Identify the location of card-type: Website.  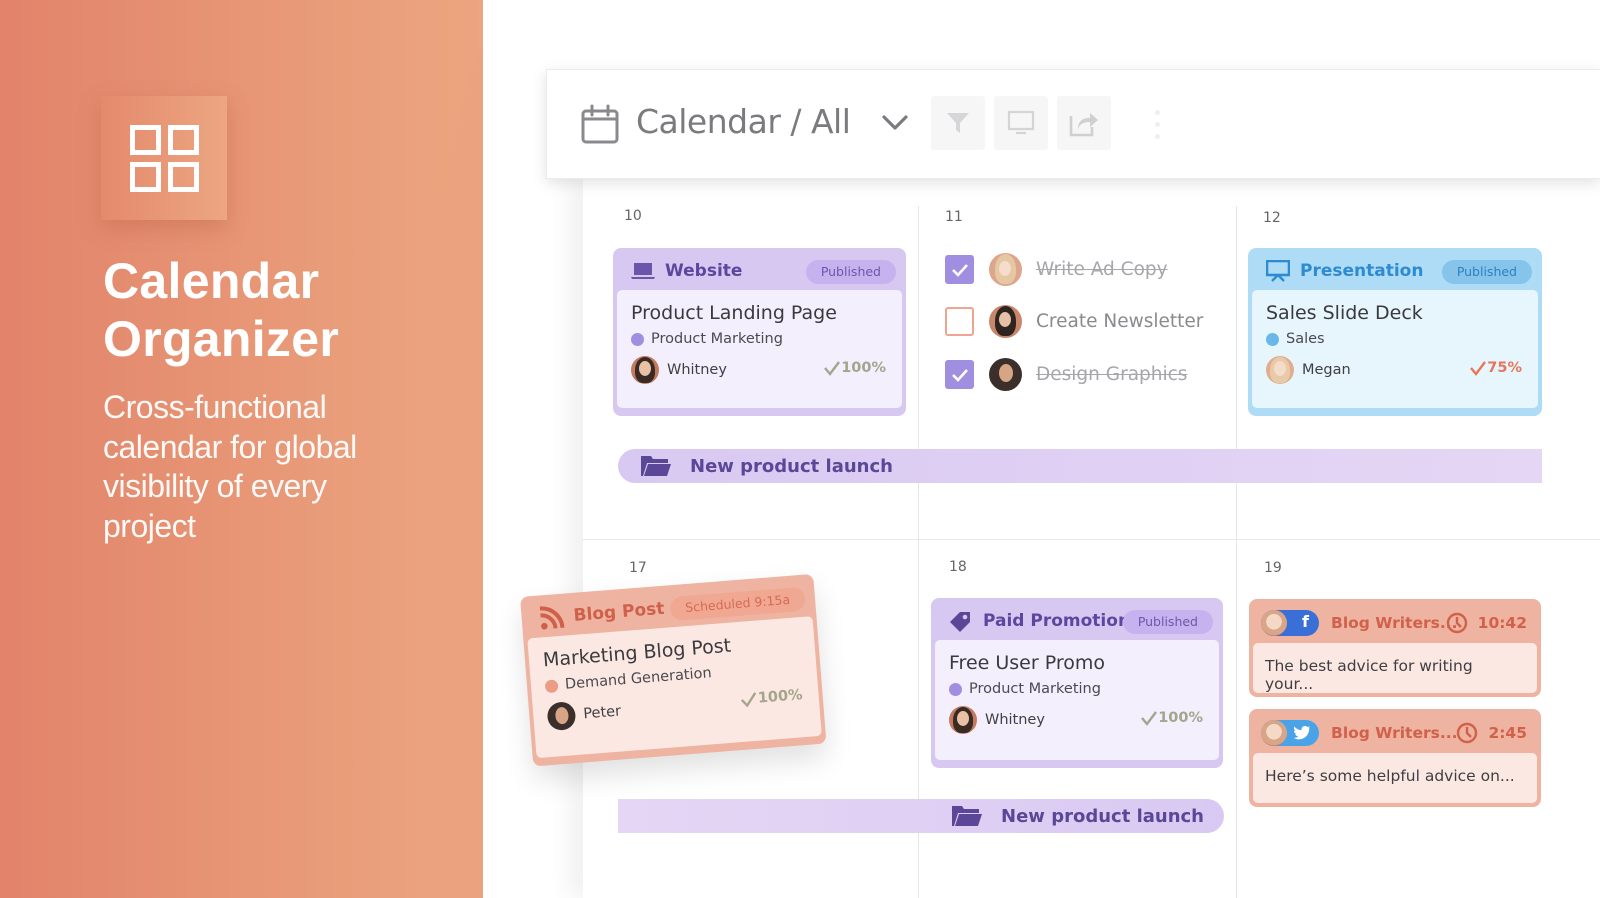
(704, 271).